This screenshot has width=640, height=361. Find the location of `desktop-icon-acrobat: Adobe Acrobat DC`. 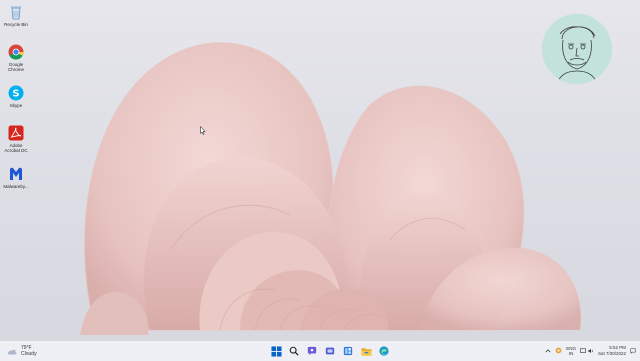

desktop-icon-acrobat: Adobe Acrobat DC is located at coordinates (16, 139).